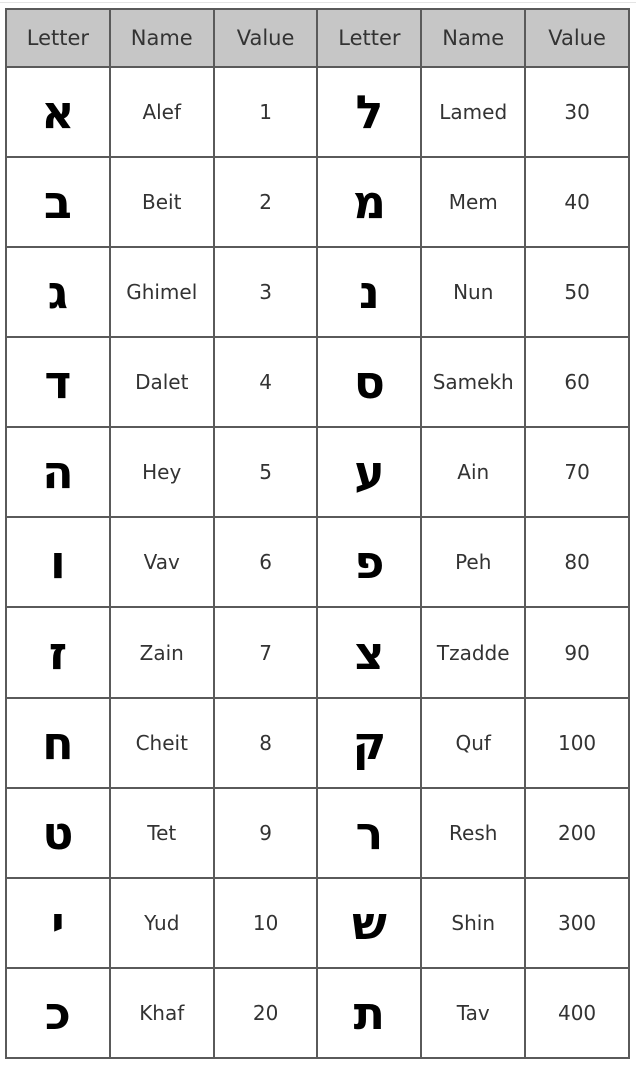 The image size is (636, 1068). Describe the element at coordinates (265, 832) in the screenshot. I see `letter-value: 9` at that location.